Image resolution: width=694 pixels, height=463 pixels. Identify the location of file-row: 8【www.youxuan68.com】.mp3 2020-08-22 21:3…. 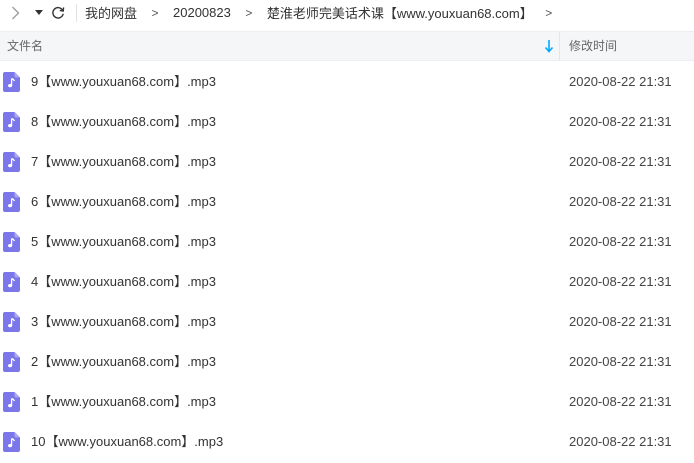
(347, 122).